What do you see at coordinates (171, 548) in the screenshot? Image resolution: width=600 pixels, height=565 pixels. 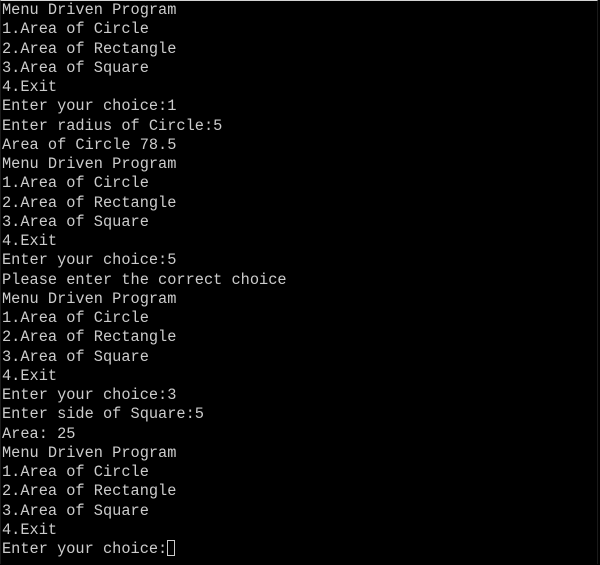 I see `text-cursor` at bounding box center [171, 548].